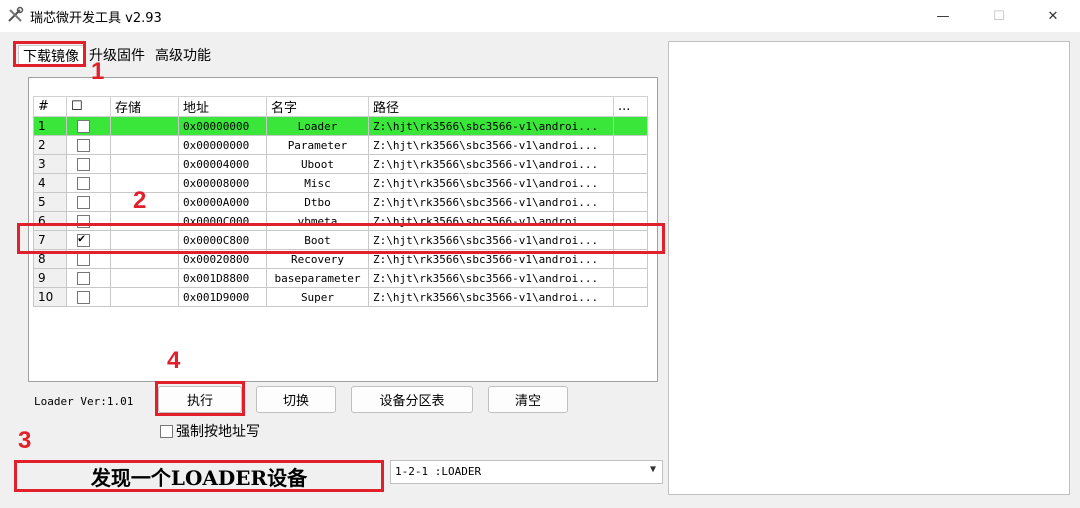 This screenshot has width=1080, height=508. Describe the element at coordinates (222, 202) in the screenshot. I see `row-address: 0x0000A000` at that location.